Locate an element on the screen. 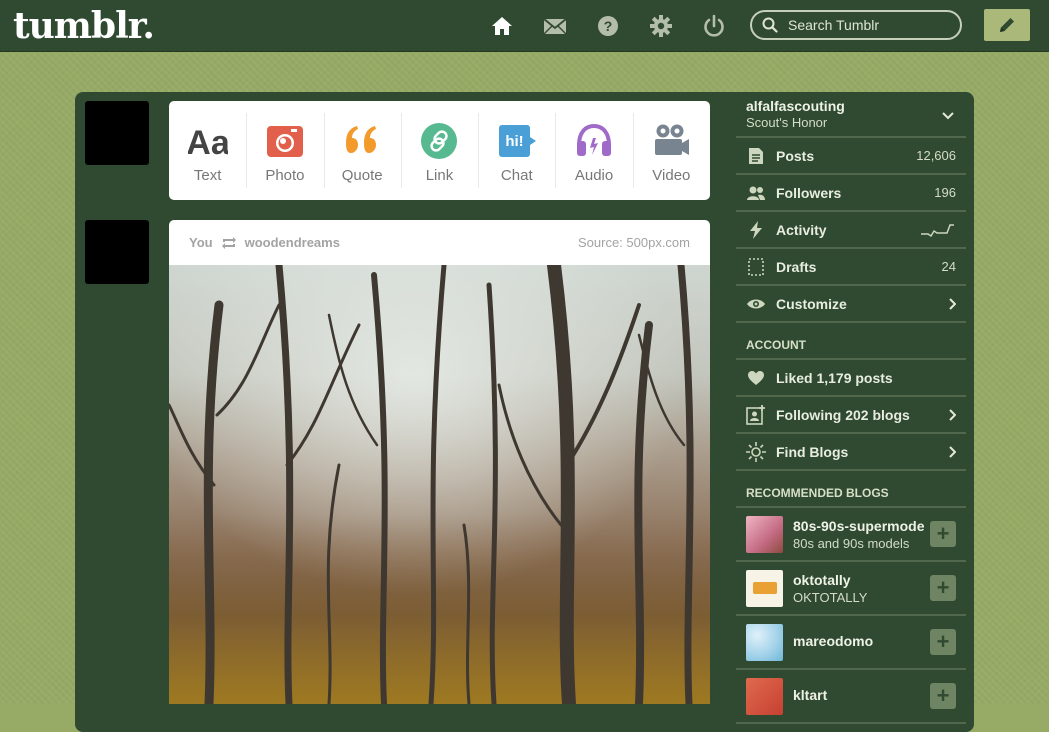  top-bar: tumblr. ? is located at coordinates (524, 26).